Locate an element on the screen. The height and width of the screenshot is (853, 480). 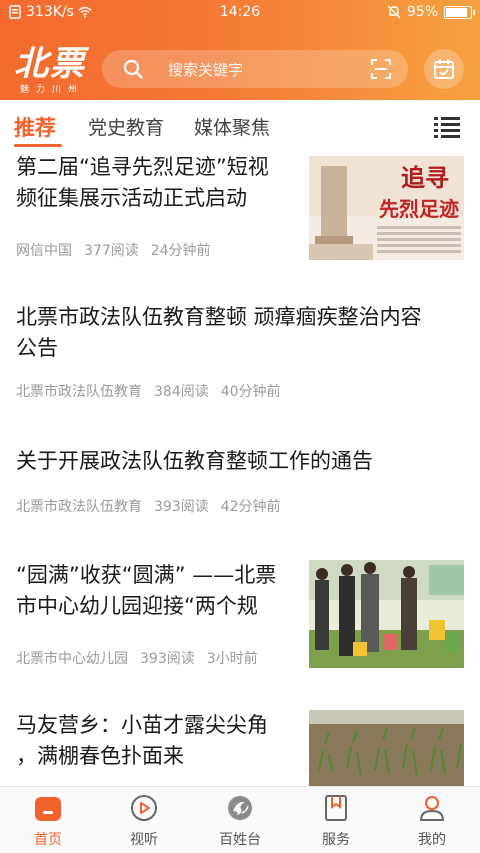
app-logo: 北票 魅力川州 is located at coordinates (50, 70).